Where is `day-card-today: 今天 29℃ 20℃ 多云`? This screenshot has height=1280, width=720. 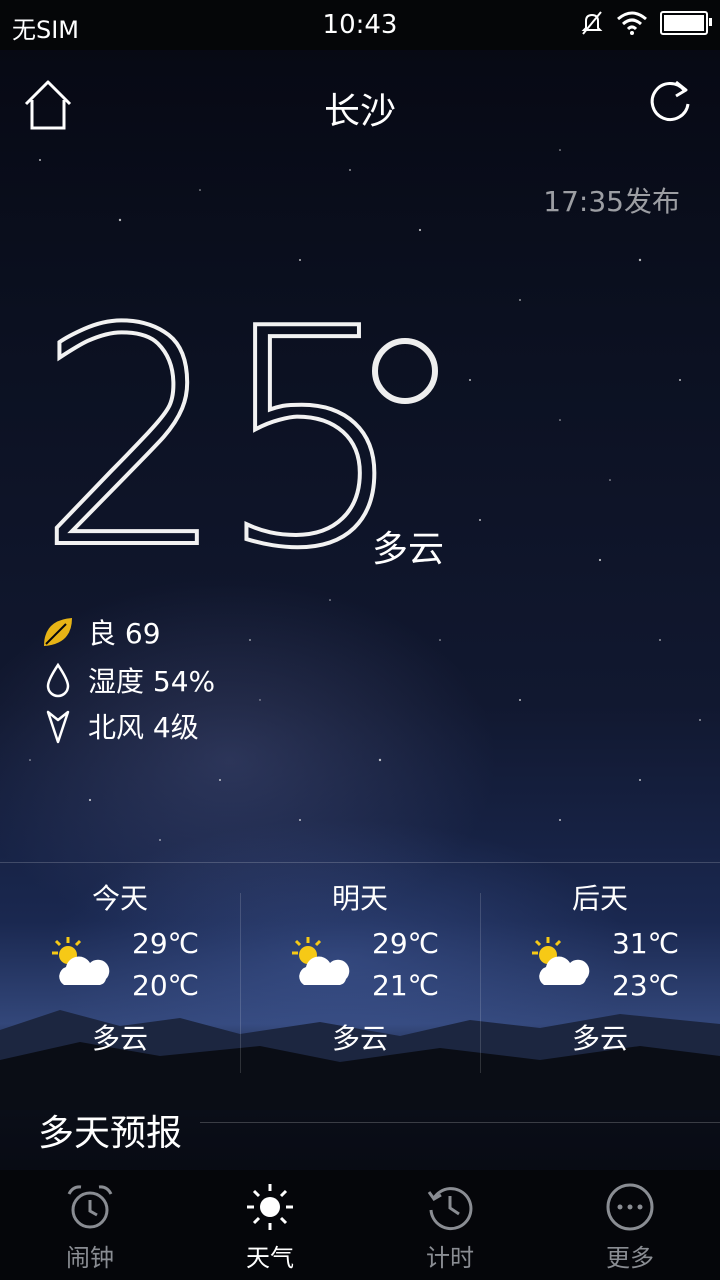
day-card-today: 今天 29℃ 20℃ 多云 is located at coordinates (120, 959).